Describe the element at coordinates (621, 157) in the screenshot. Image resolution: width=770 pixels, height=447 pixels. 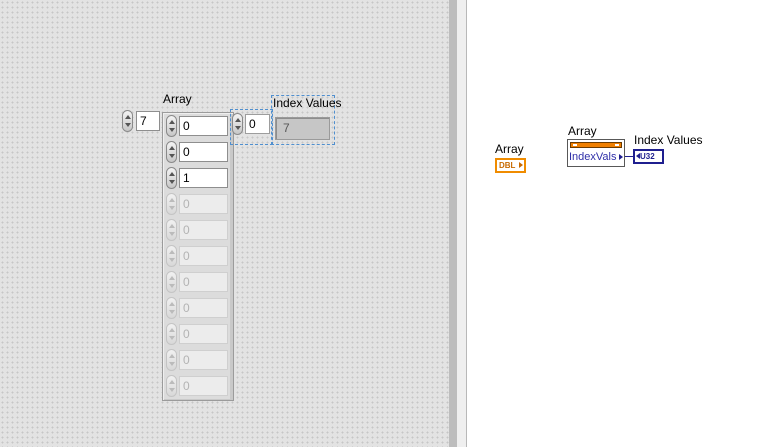
I see `output-arrow-icon` at that location.